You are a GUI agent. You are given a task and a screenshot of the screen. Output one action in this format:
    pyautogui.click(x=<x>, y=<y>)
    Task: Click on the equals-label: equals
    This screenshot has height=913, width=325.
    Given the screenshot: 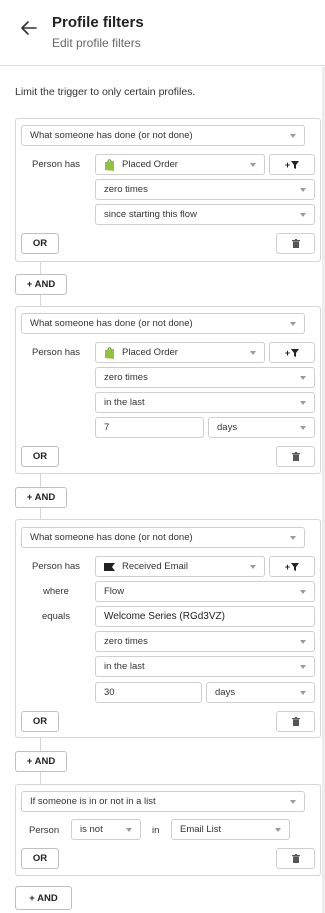 What is the action you would take?
    pyautogui.click(x=56, y=616)
    